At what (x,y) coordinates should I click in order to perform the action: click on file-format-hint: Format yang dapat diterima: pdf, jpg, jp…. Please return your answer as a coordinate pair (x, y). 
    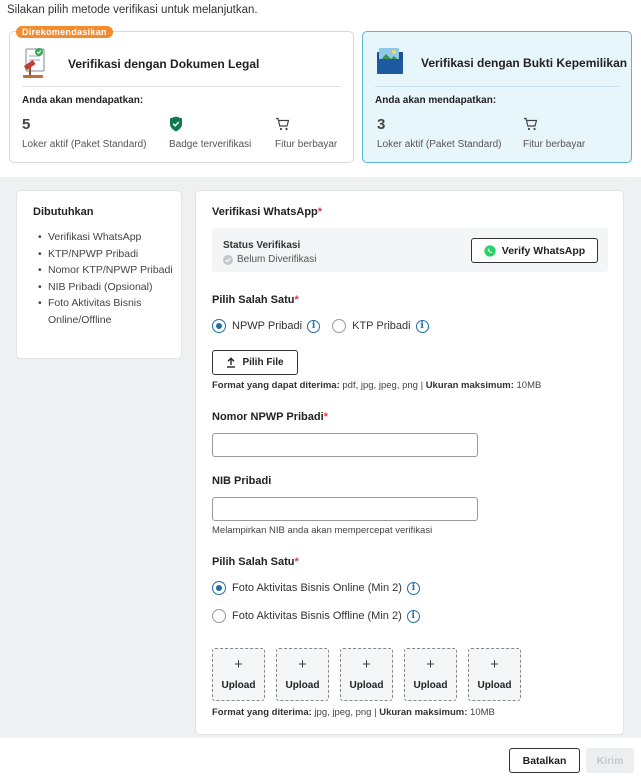
    Looking at the image, I should click on (377, 385).